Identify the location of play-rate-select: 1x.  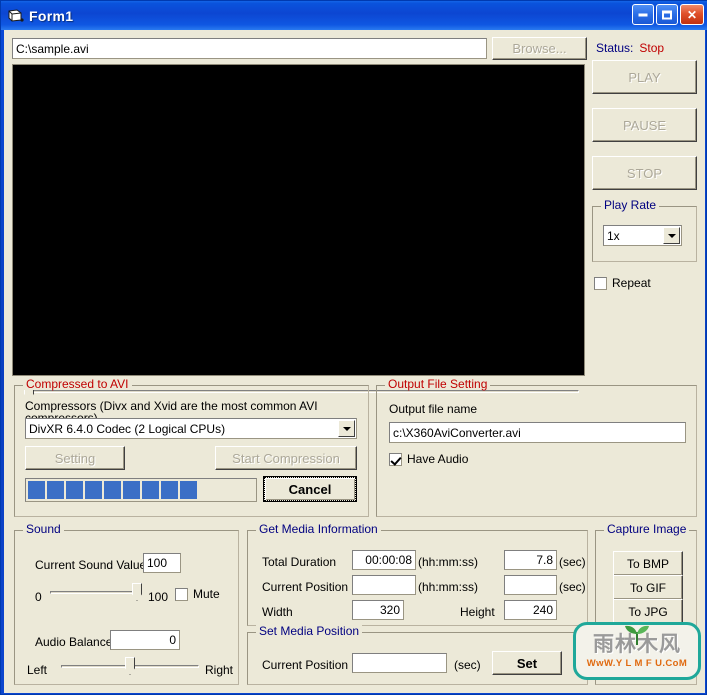
(642, 235).